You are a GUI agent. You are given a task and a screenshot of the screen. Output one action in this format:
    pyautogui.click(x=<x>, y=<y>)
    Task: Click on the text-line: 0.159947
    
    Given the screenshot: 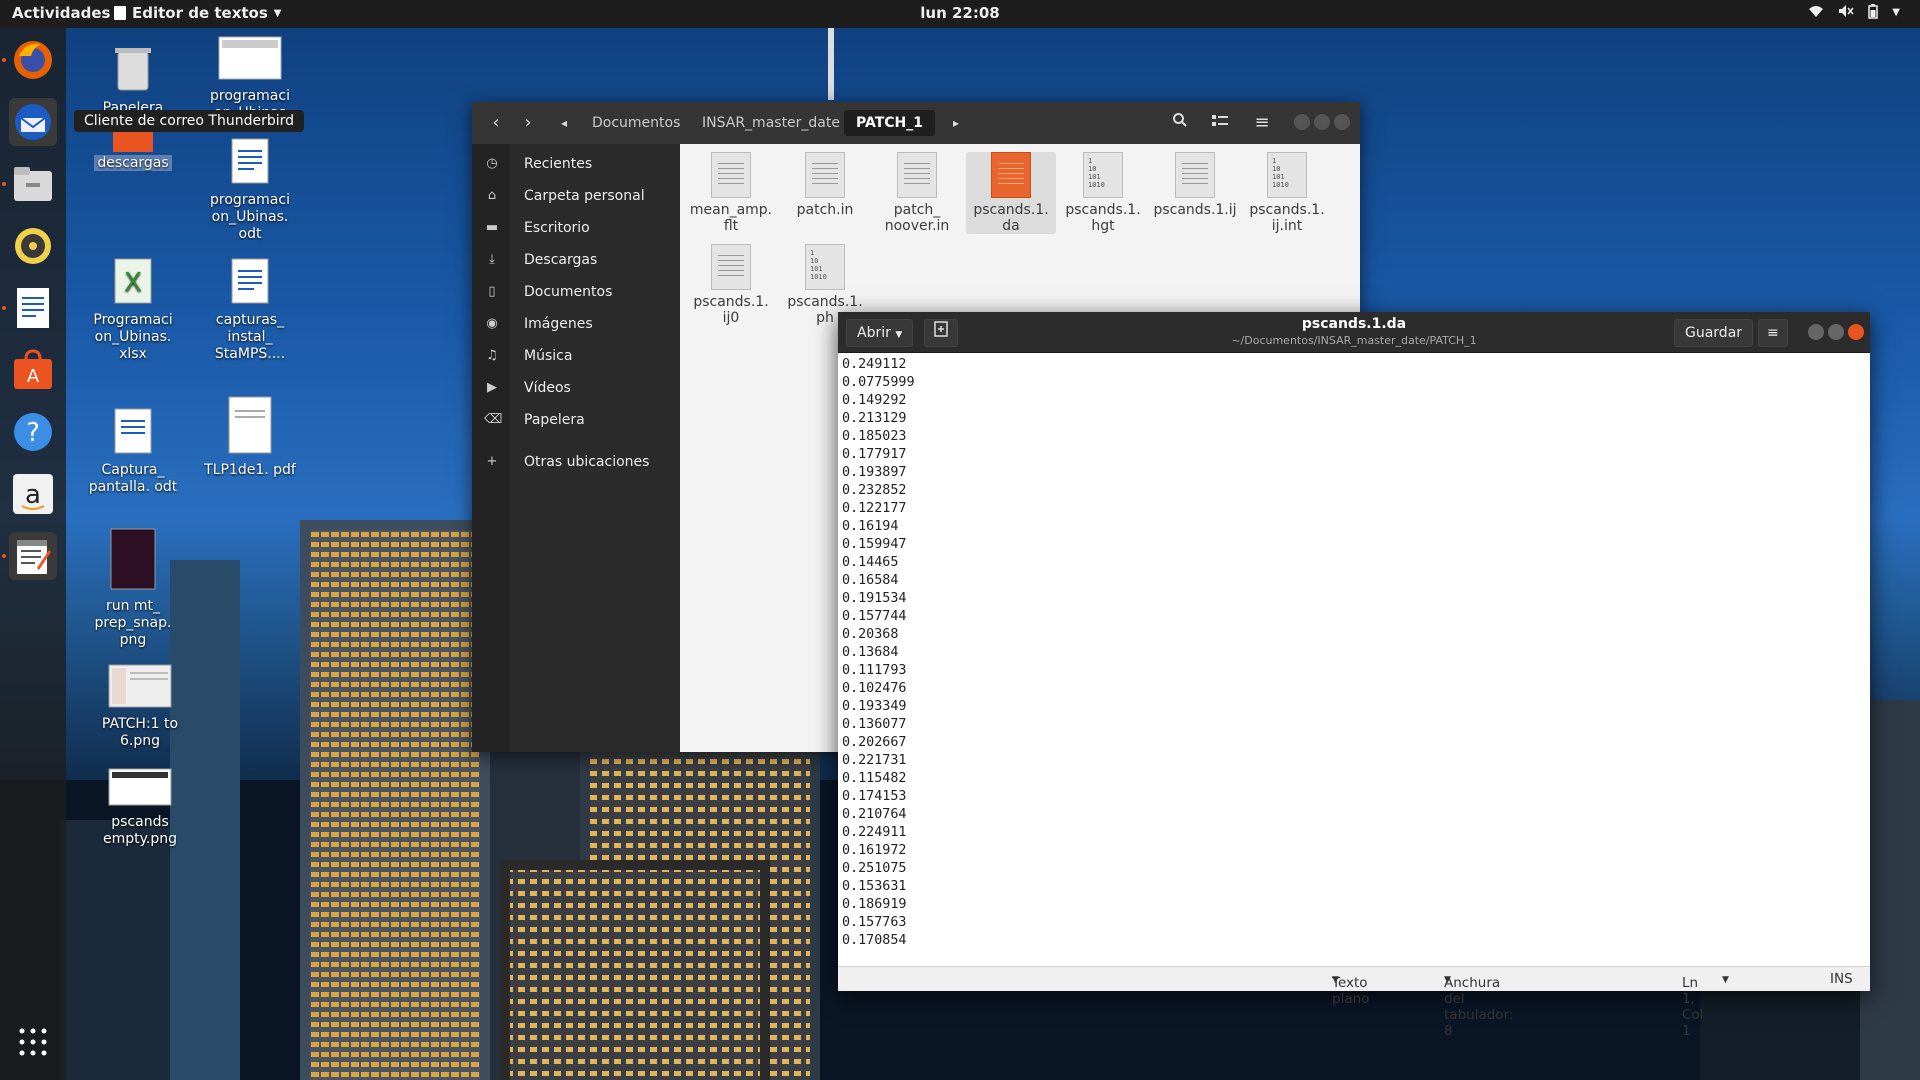 What is the action you would take?
    pyautogui.click(x=1352, y=545)
    